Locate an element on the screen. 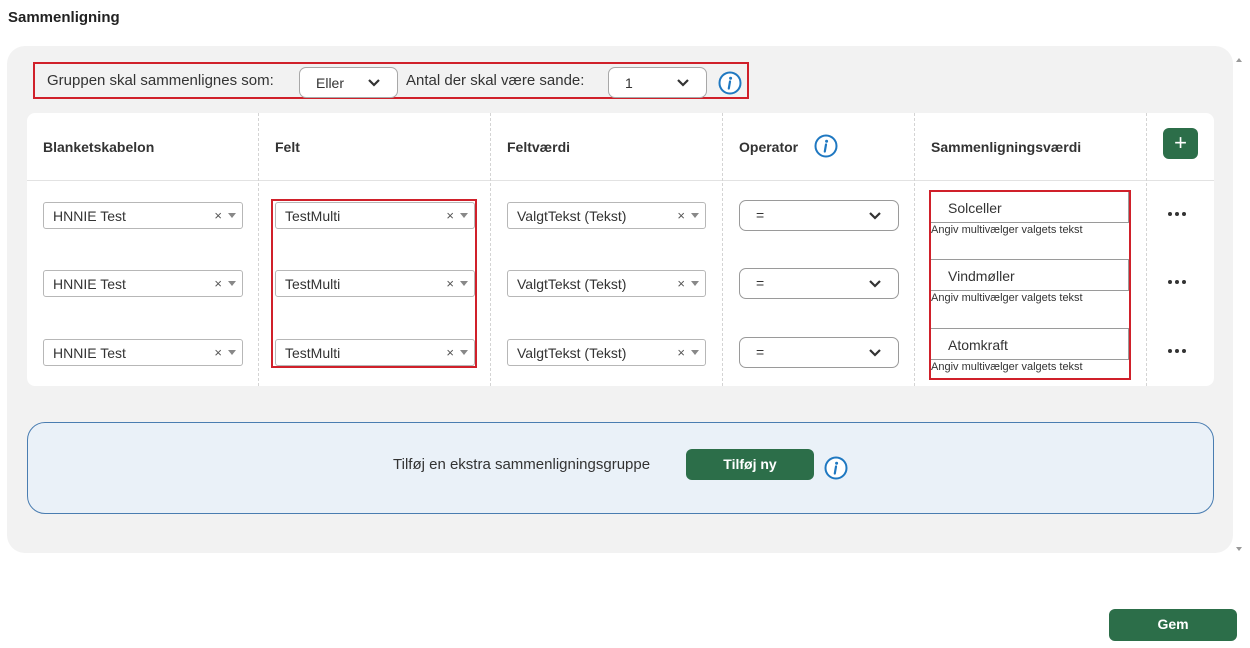 The image size is (1250, 648). extra-group-label: Tilføj en ekstra sammenligningsgruppe is located at coordinates (522, 464).